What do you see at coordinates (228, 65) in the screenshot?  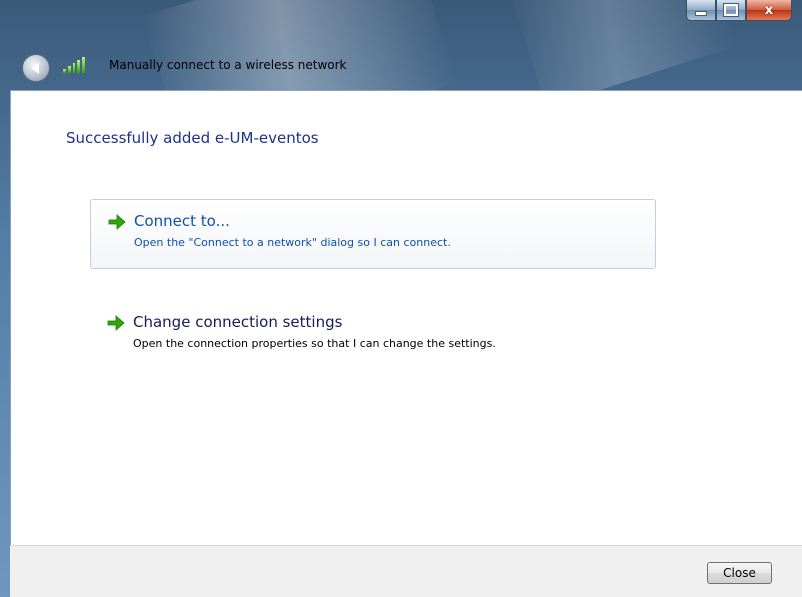 I see `window-title: Manually connect to a wireless network` at bounding box center [228, 65].